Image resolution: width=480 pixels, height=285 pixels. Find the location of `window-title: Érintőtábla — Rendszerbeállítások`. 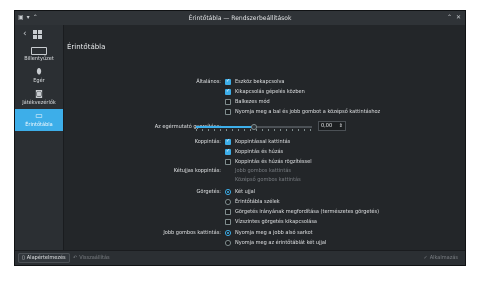

window-title: Érintőtábla — Rendszerbeállítások is located at coordinates (240, 18).